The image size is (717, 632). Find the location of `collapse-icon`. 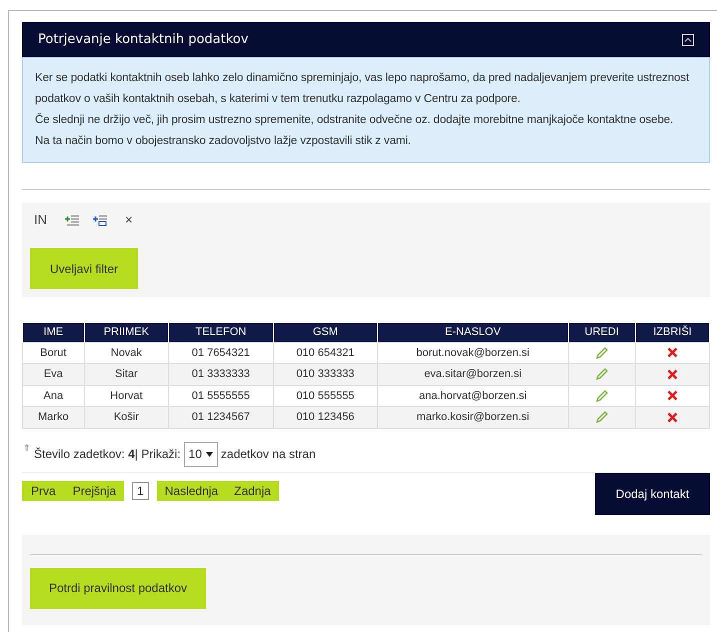

collapse-icon is located at coordinates (688, 40).